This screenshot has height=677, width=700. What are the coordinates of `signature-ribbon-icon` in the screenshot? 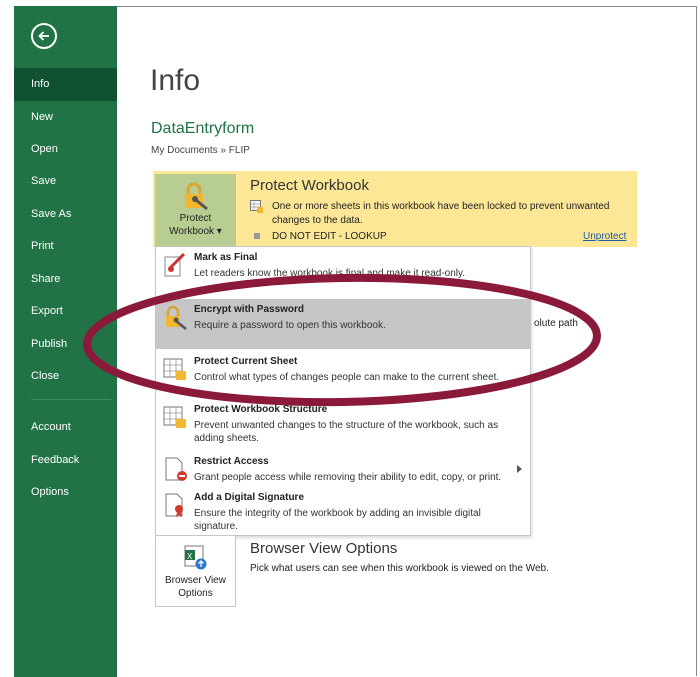 It's located at (174, 505).